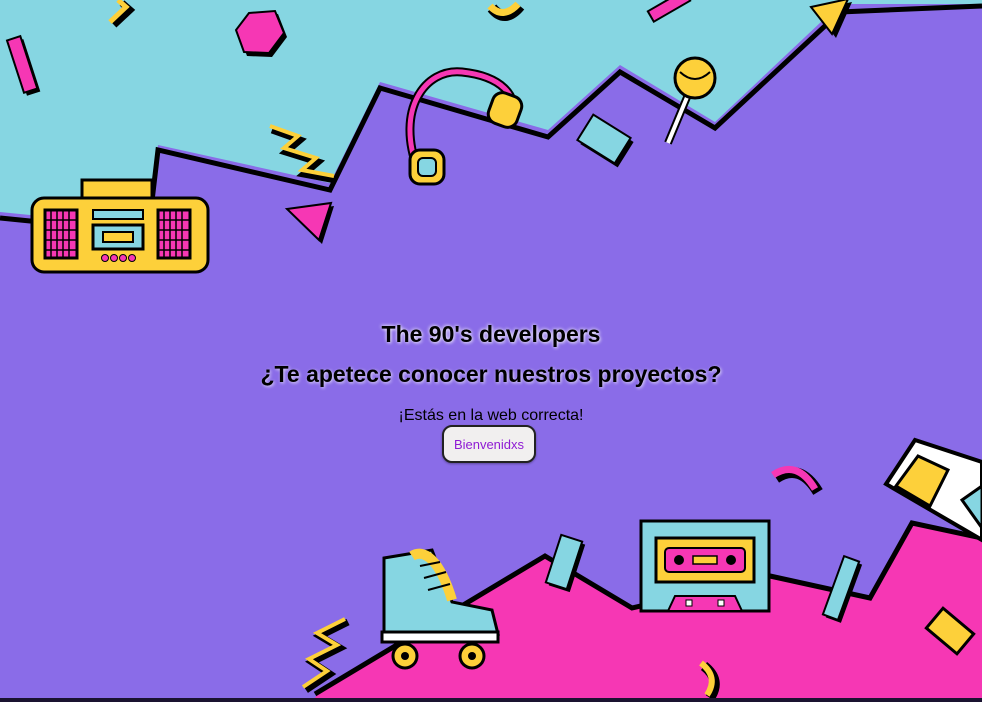  I want to click on cyan-box-shape, so click(605, 140).